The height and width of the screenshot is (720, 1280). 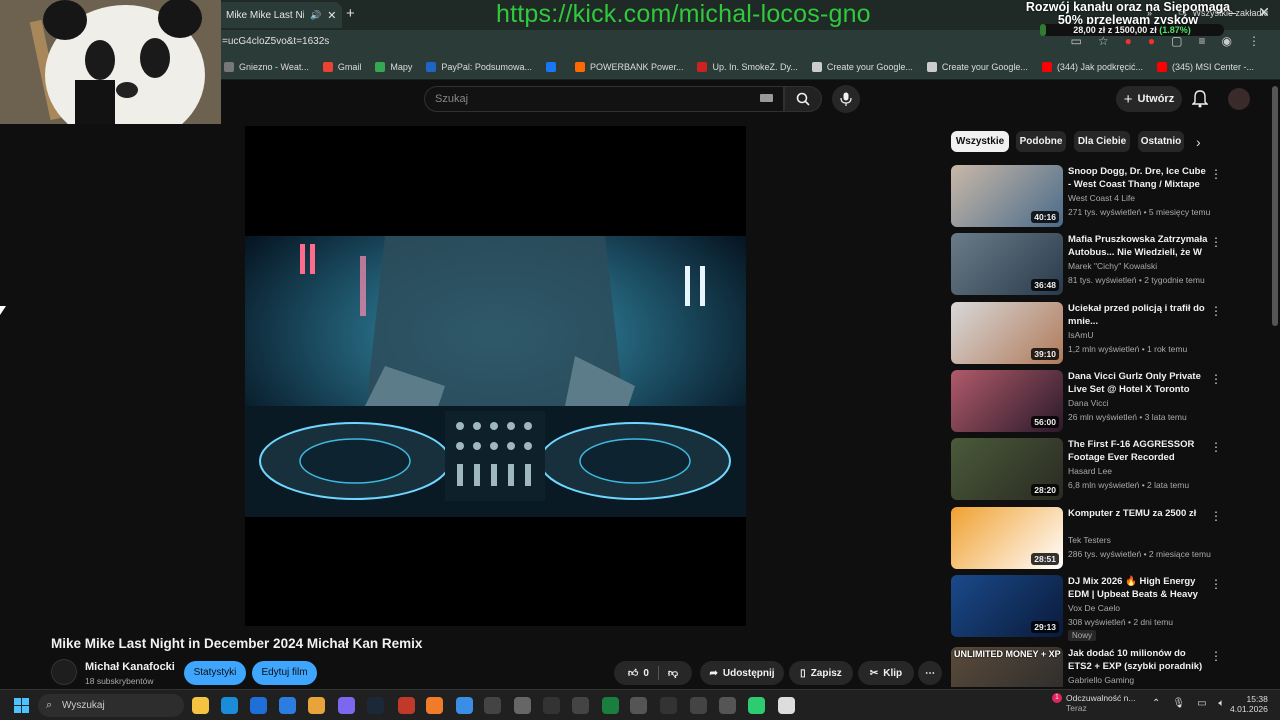 What do you see at coordinates (1178, 703) in the screenshot?
I see `mic-tray-icon: 🎙︎` at bounding box center [1178, 703].